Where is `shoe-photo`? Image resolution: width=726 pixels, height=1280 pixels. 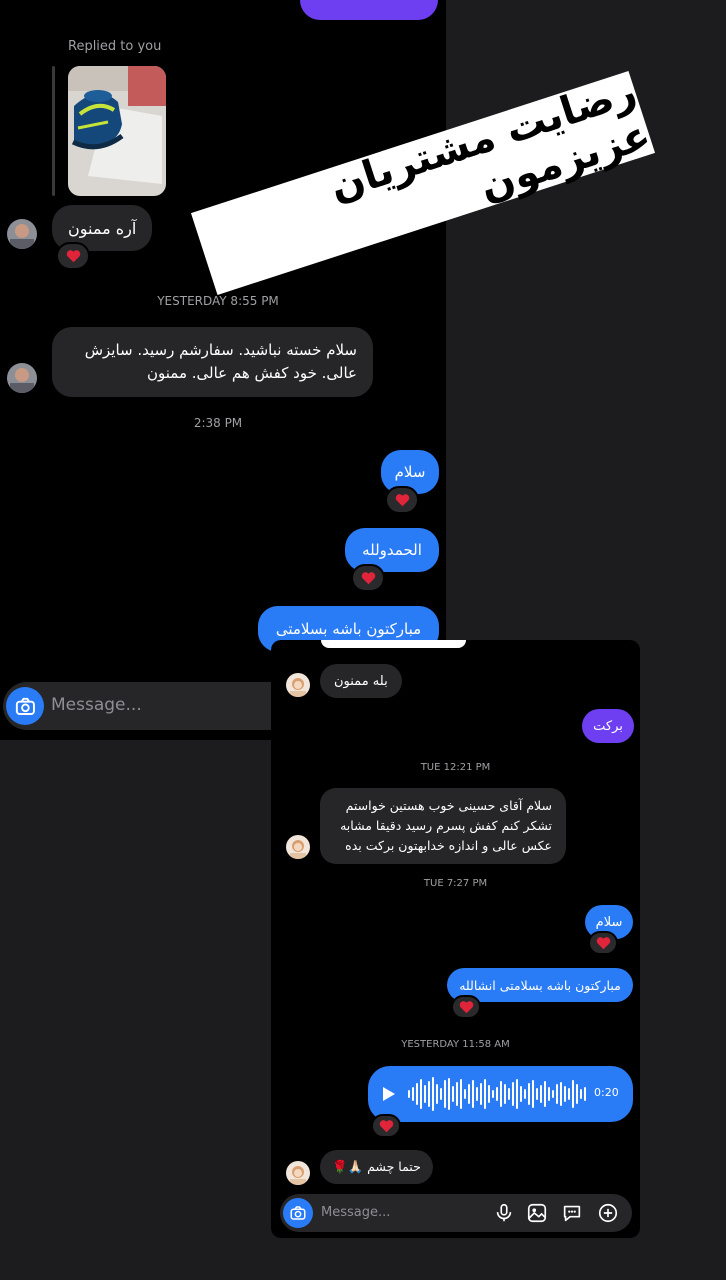 shoe-photo is located at coordinates (117, 131).